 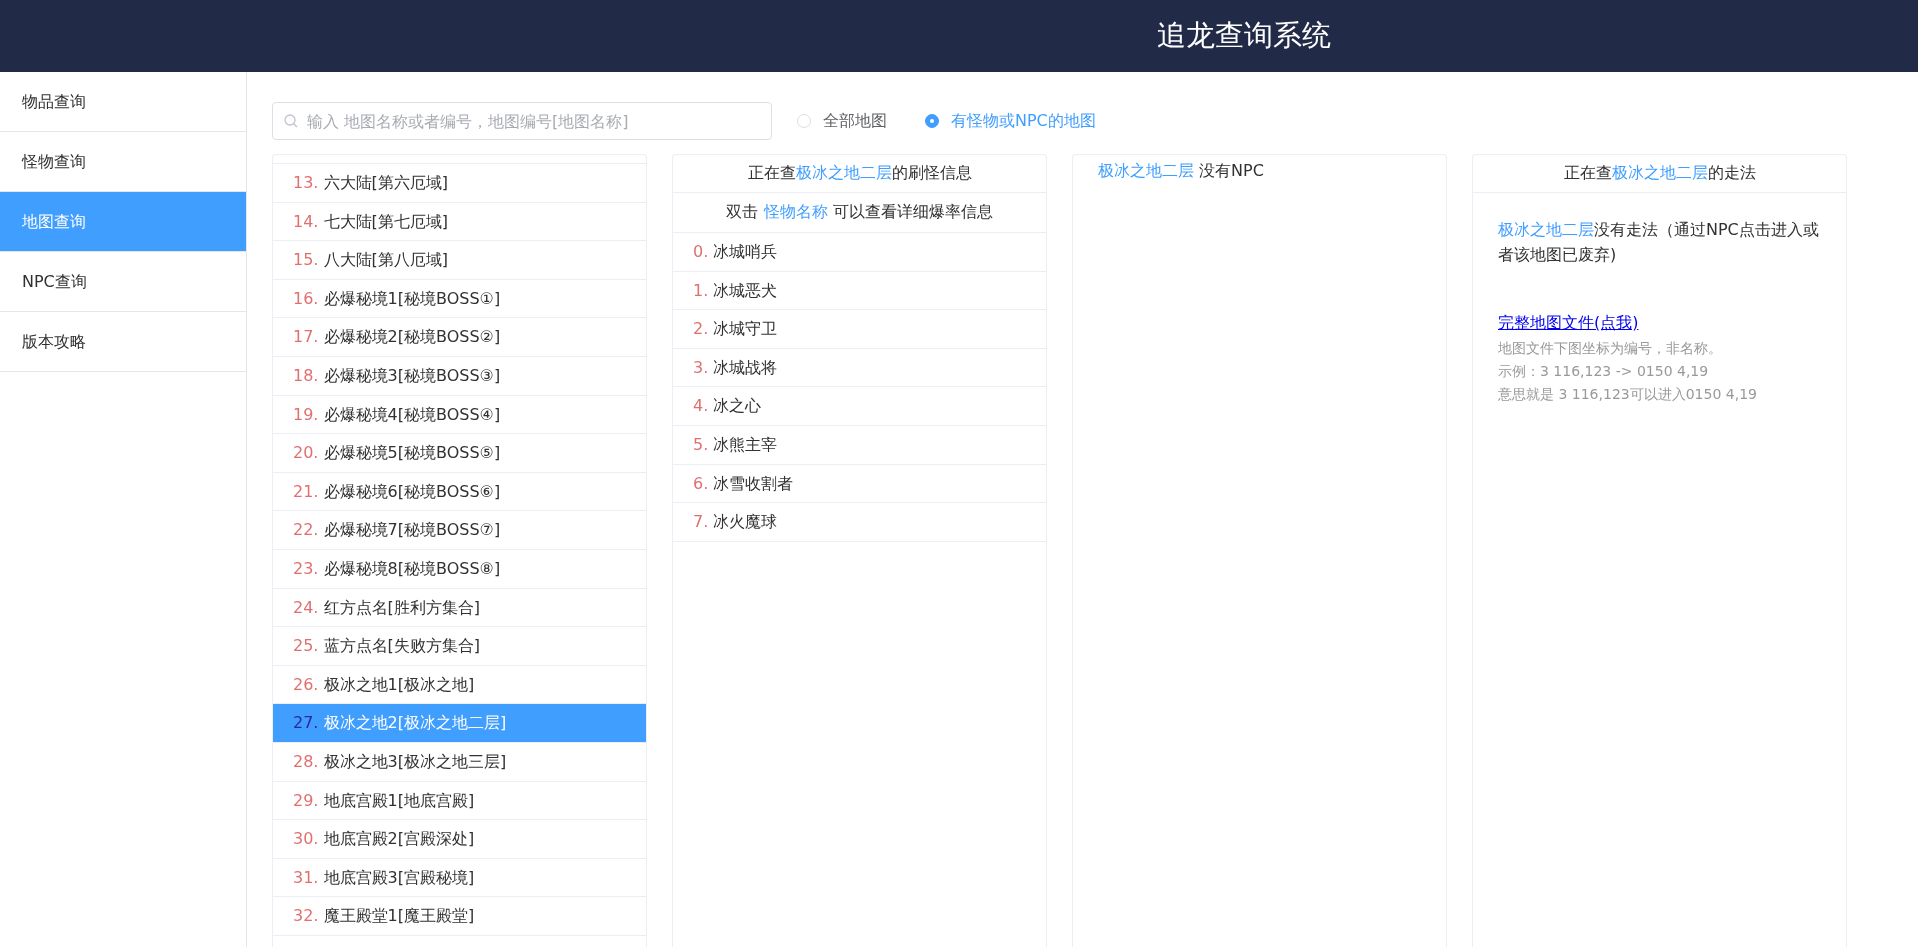 I want to click on map-list-item: 19. 必爆秘境4[秘境BOSS④], so click(x=459, y=415).